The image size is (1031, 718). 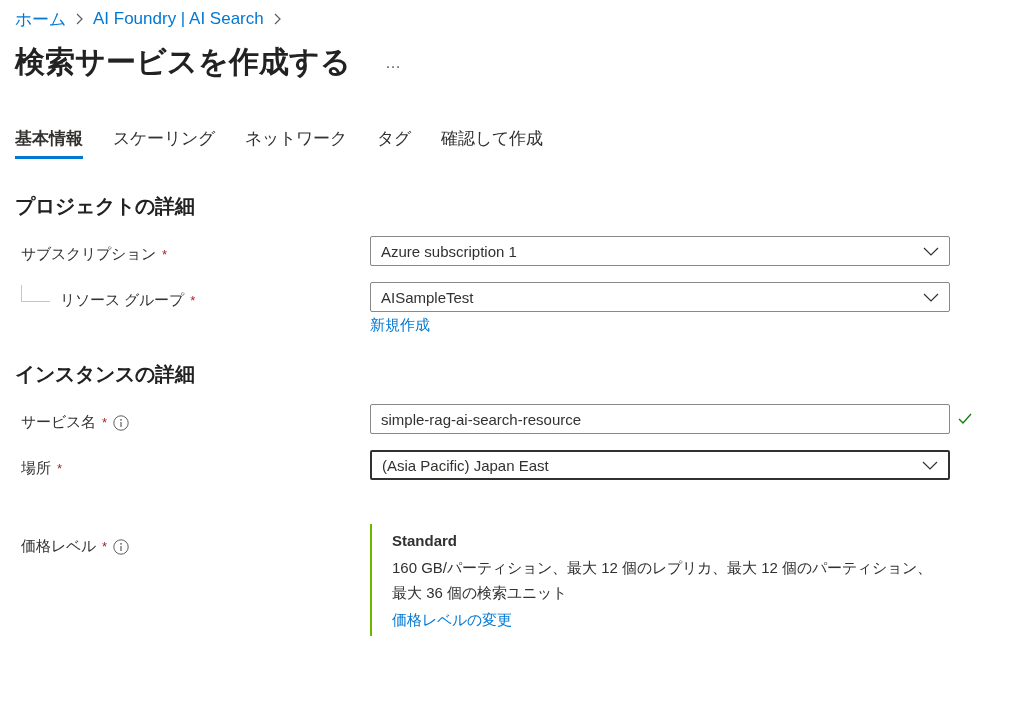 I want to click on field-label: サブスクリプション, so click(x=88, y=254).